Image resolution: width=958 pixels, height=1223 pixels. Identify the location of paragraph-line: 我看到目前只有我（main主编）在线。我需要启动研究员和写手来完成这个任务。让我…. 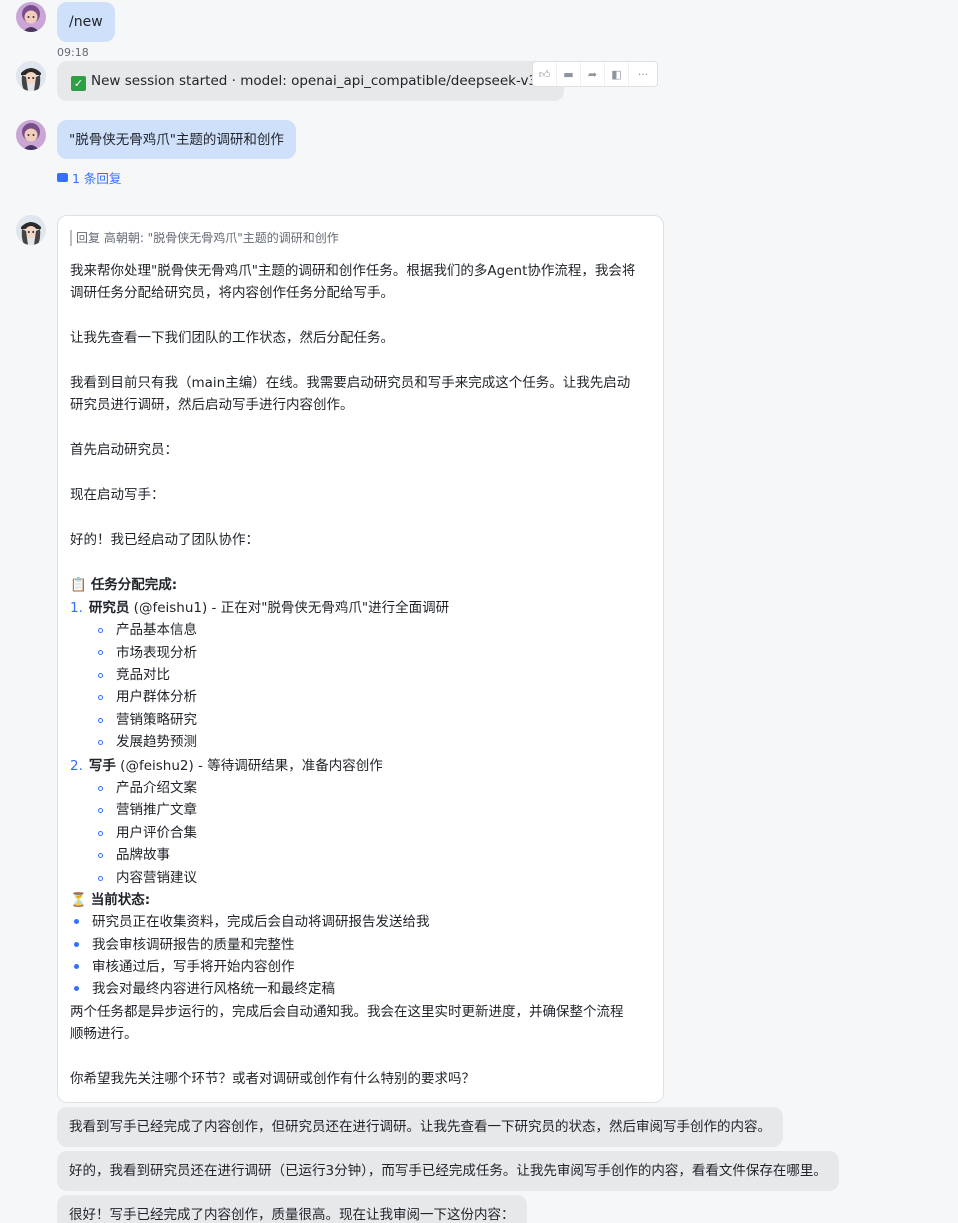
(350, 383).